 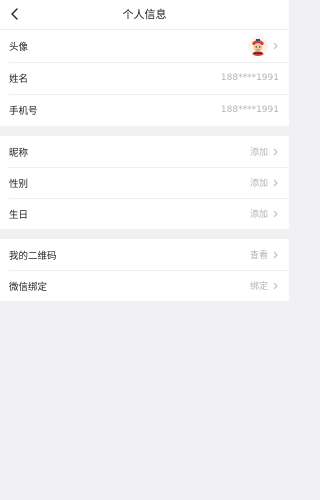 What do you see at coordinates (259, 285) in the screenshot?
I see `wechat-bind-link: 绑定` at bounding box center [259, 285].